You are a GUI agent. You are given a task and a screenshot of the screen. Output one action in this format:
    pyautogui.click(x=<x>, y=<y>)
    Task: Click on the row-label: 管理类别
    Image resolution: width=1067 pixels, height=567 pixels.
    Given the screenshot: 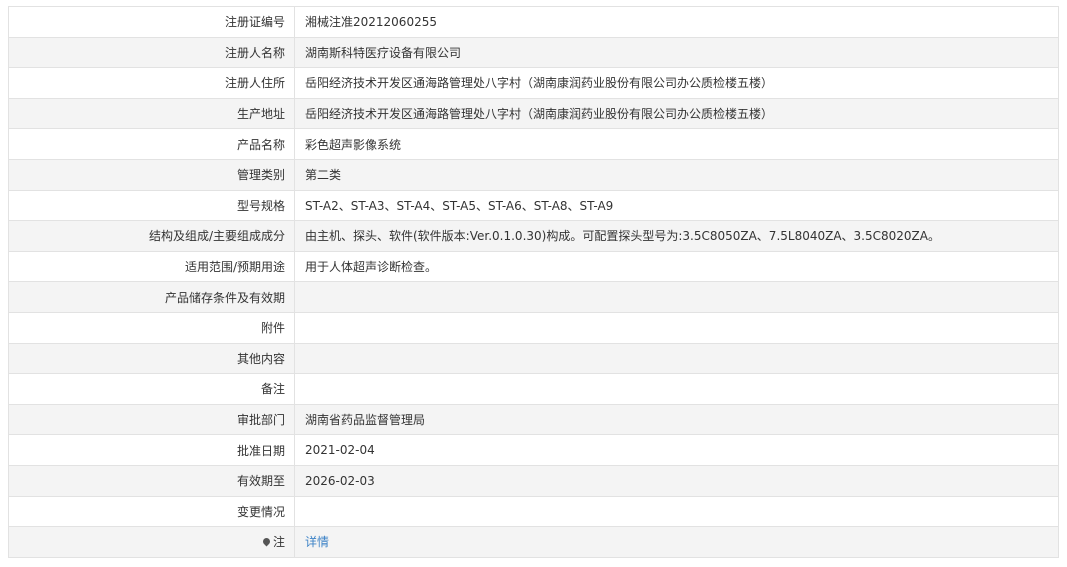 What is the action you would take?
    pyautogui.click(x=151, y=174)
    